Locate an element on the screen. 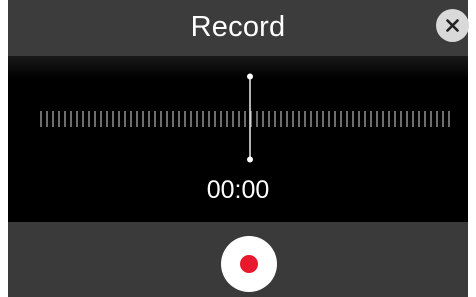 This screenshot has width=476, height=297. close-icon is located at coordinates (452, 25).